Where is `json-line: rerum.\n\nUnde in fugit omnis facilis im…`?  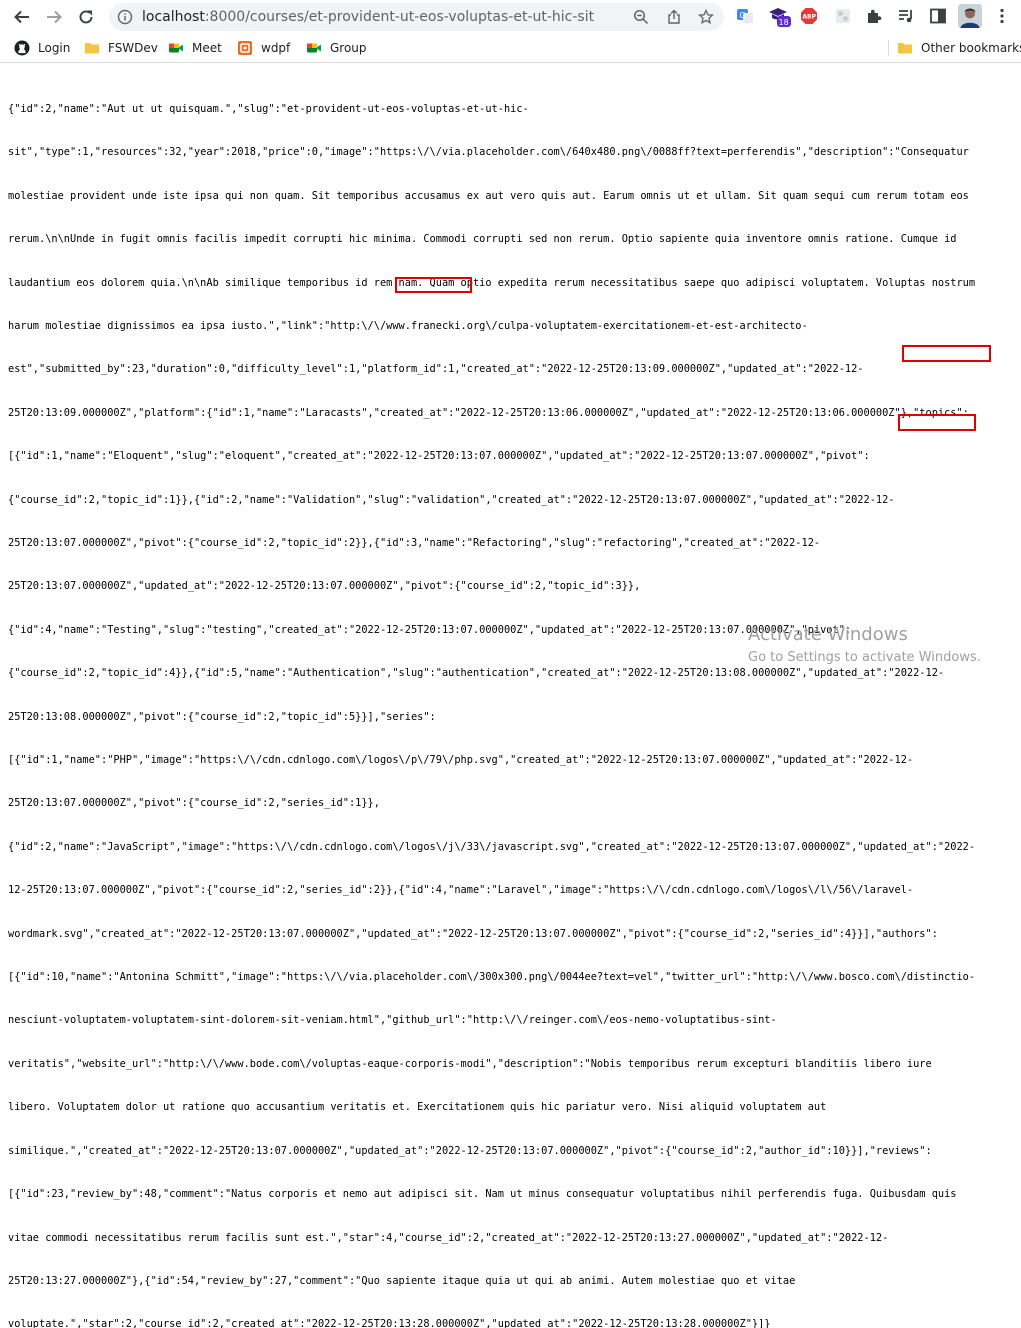 json-line: rerum.\n\nUnde in fugit omnis facilis im… is located at coordinates (482, 239).